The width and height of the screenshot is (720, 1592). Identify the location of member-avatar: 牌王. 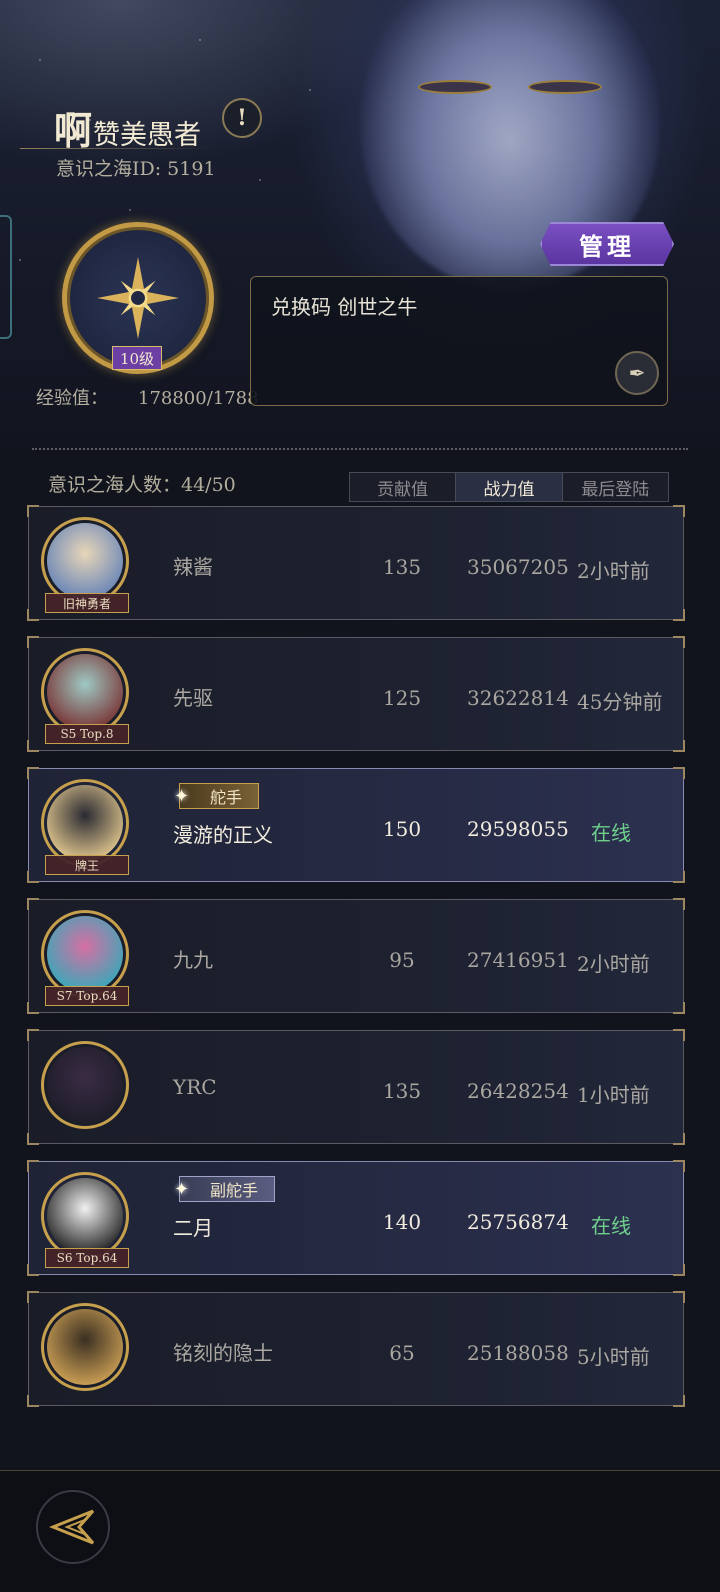
(85, 826).